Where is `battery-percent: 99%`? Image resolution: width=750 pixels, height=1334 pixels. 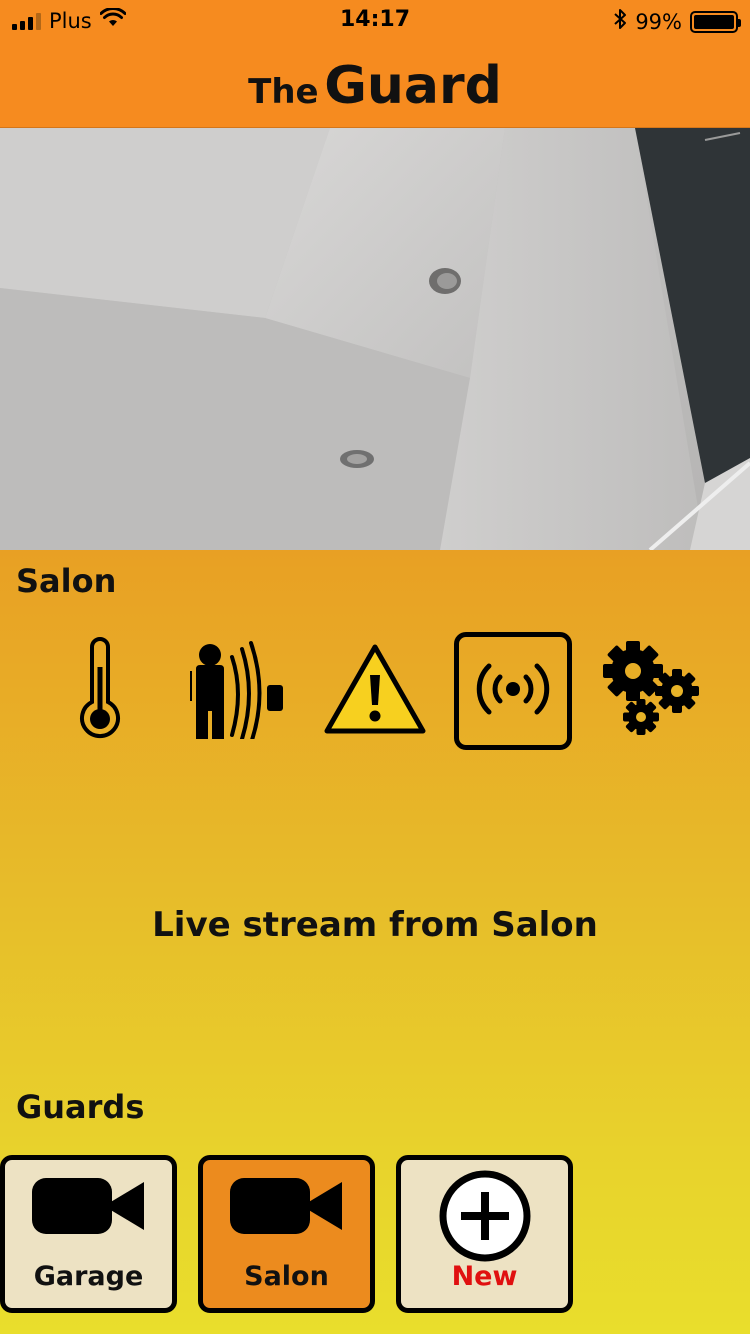 battery-percent: 99% is located at coordinates (658, 21).